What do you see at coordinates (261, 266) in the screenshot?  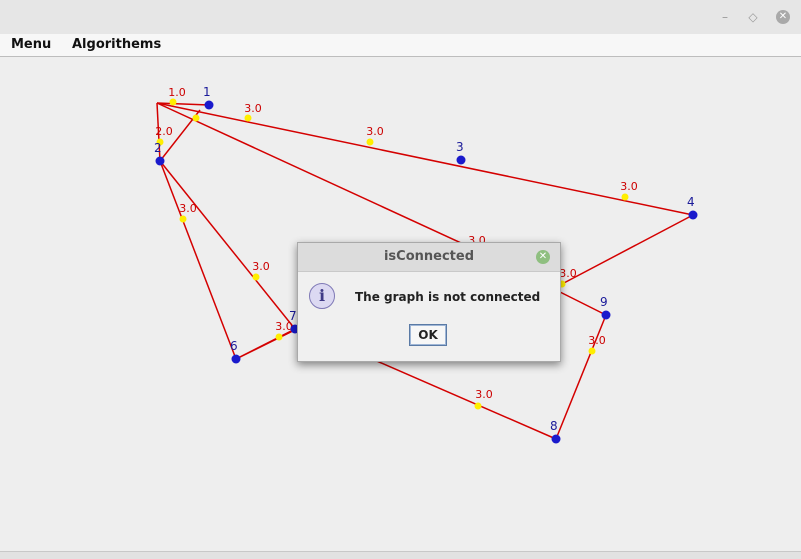 I see `edge-weight-label-6: 3.0` at bounding box center [261, 266].